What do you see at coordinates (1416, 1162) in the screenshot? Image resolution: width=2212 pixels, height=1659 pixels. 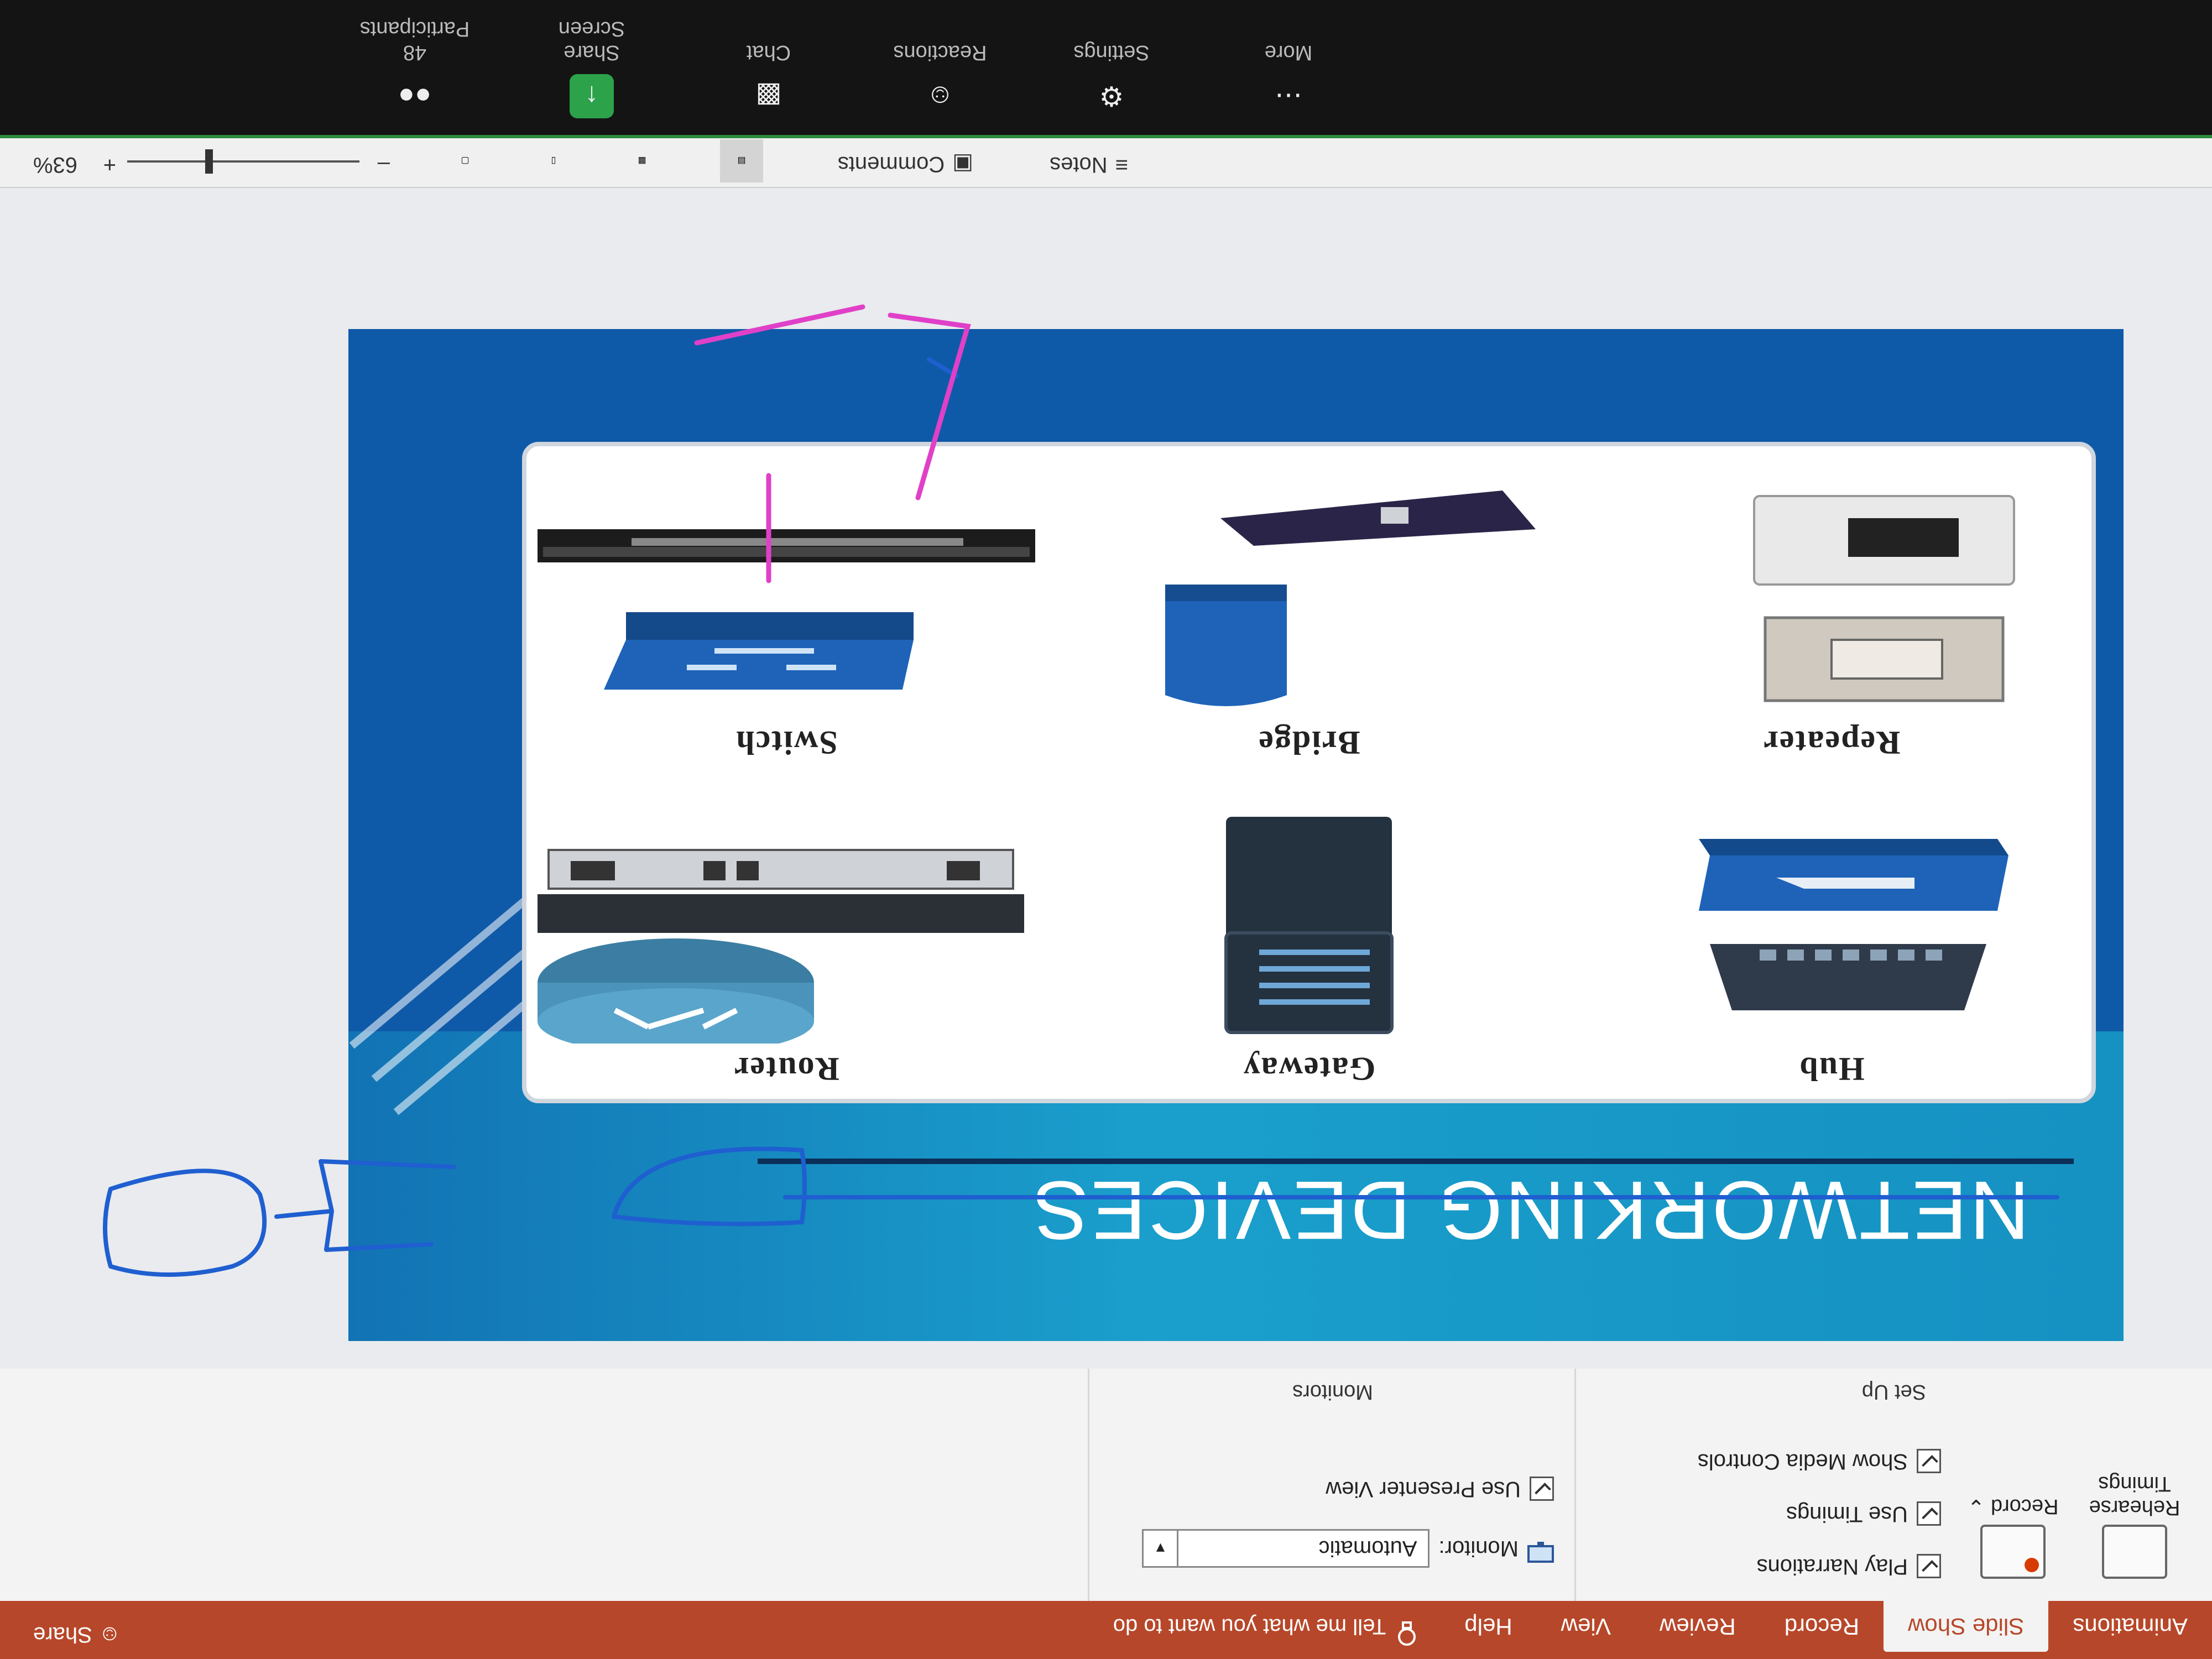 I see `title-underline` at bounding box center [1416, 1162].